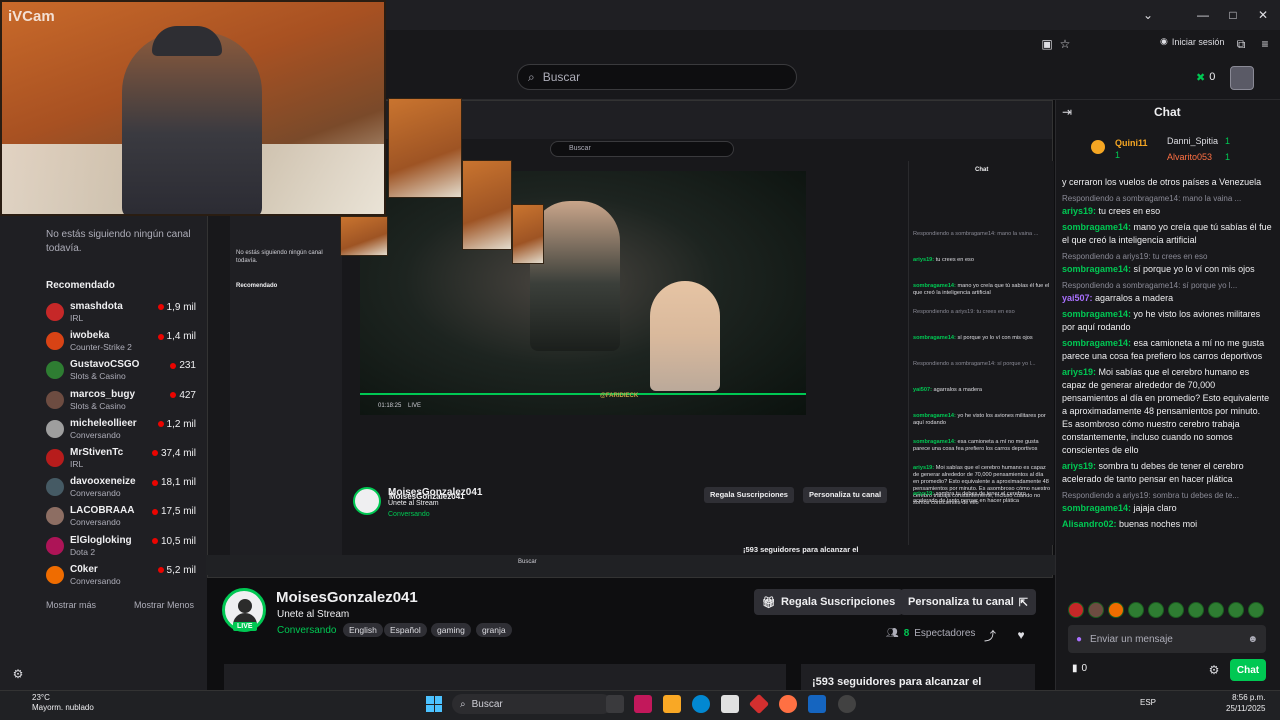 The height and width of the screenshot is (720, 1280). What do you see at coordinates (102, 511) in the screenshot?
I see `channel-name: LACOBRAAA` at bounding box center [102, 511].